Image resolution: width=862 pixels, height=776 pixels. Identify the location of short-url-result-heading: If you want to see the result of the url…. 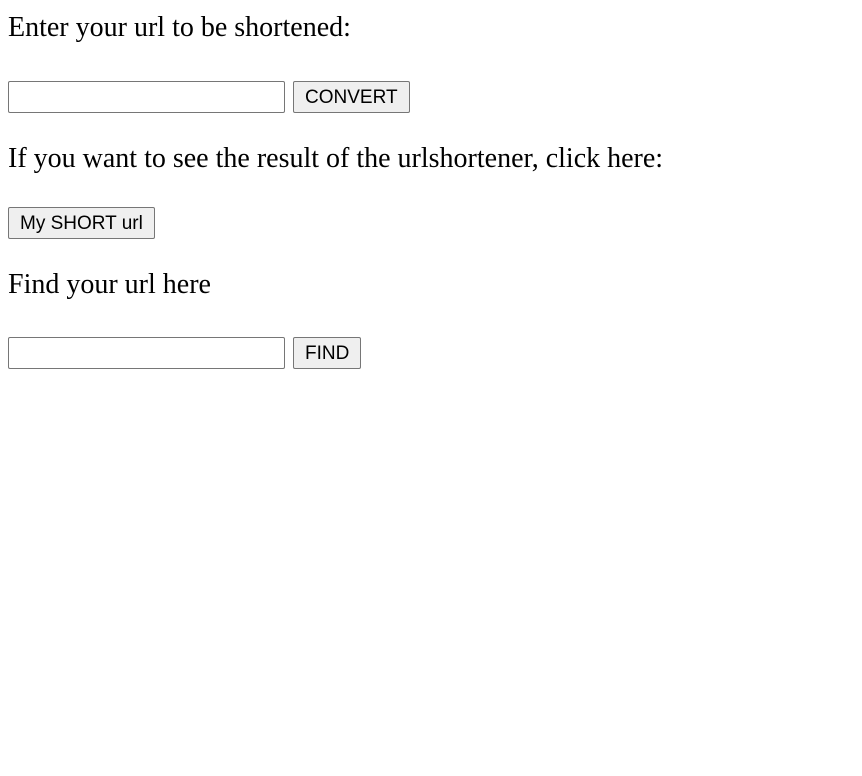
(336, 158).